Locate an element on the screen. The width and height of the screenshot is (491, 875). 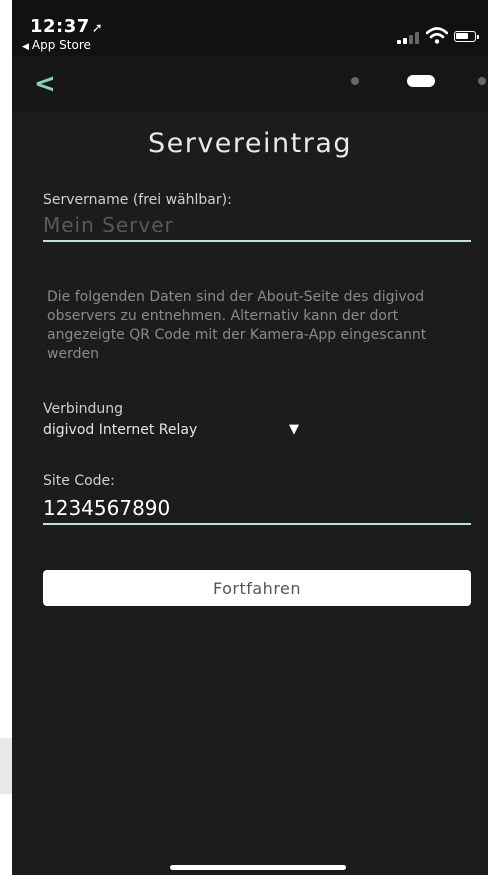
connection-value: digivod Internet Relay is located at coordinates (120, 430).